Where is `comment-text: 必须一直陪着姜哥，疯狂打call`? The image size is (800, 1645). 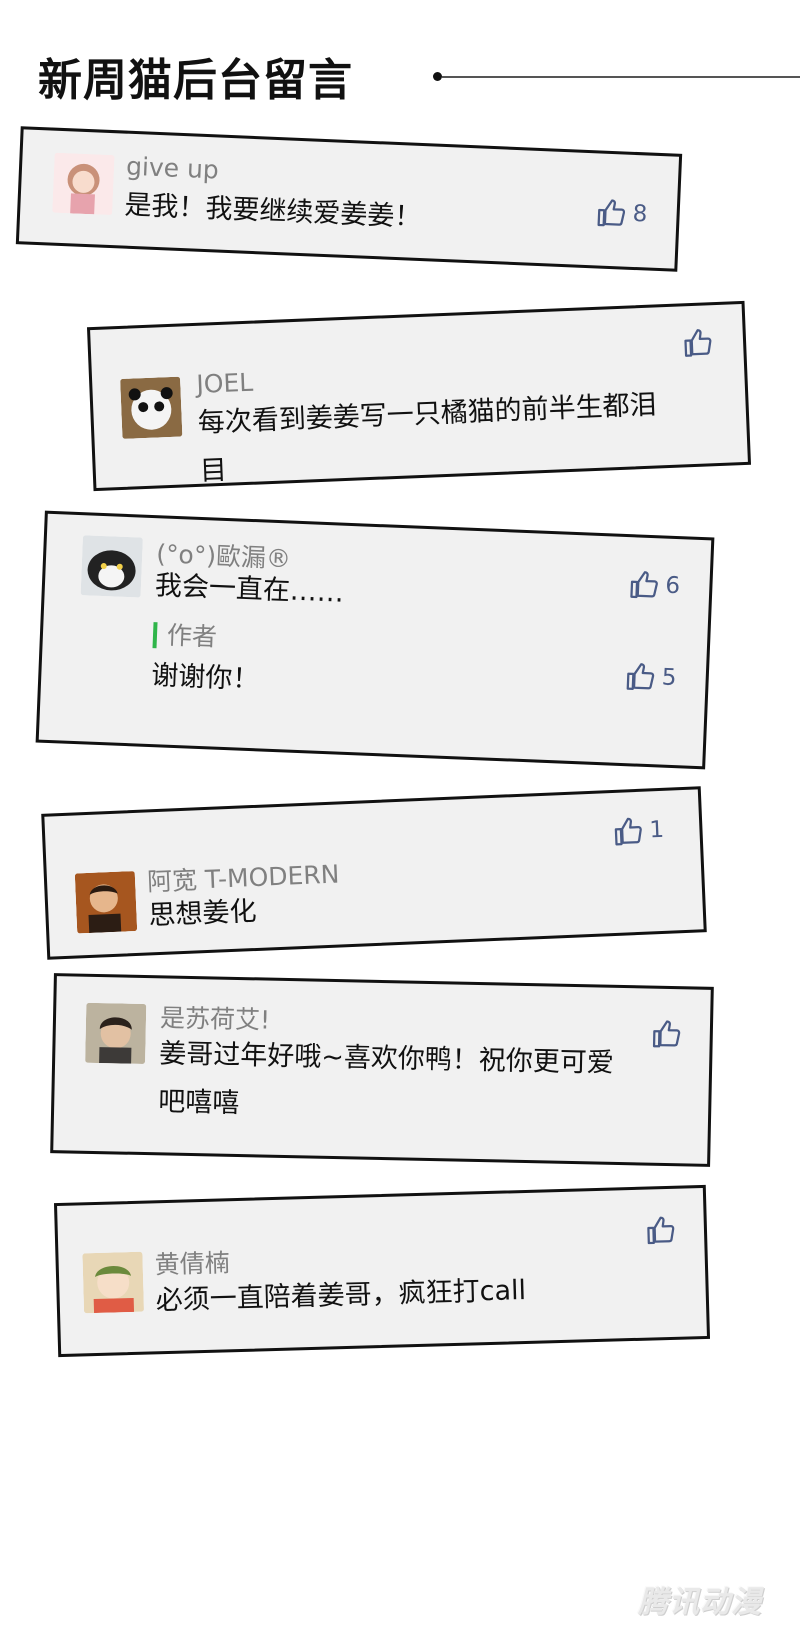 comment-text: 必须一直陪着姜哥，疯狂打call is located at coordinates (341, 1295).